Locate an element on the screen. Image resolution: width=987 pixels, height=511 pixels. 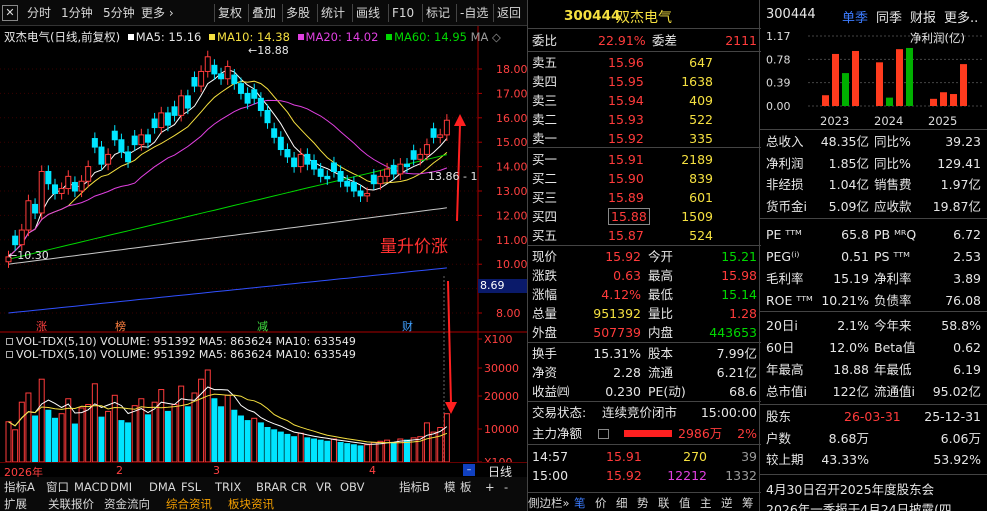
tab-intraday: 分时 is located at coordinates (39, 13).